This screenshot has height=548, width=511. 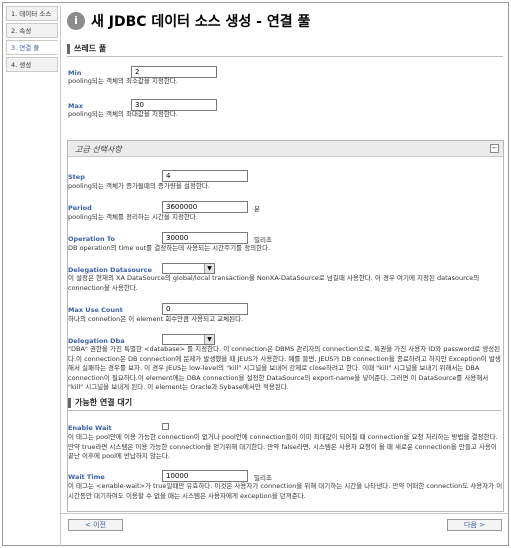 What do you see at coordinates (474, 525) in the screenshot?
I see `next-button: 다음 >` at bounding box center [474, 525].